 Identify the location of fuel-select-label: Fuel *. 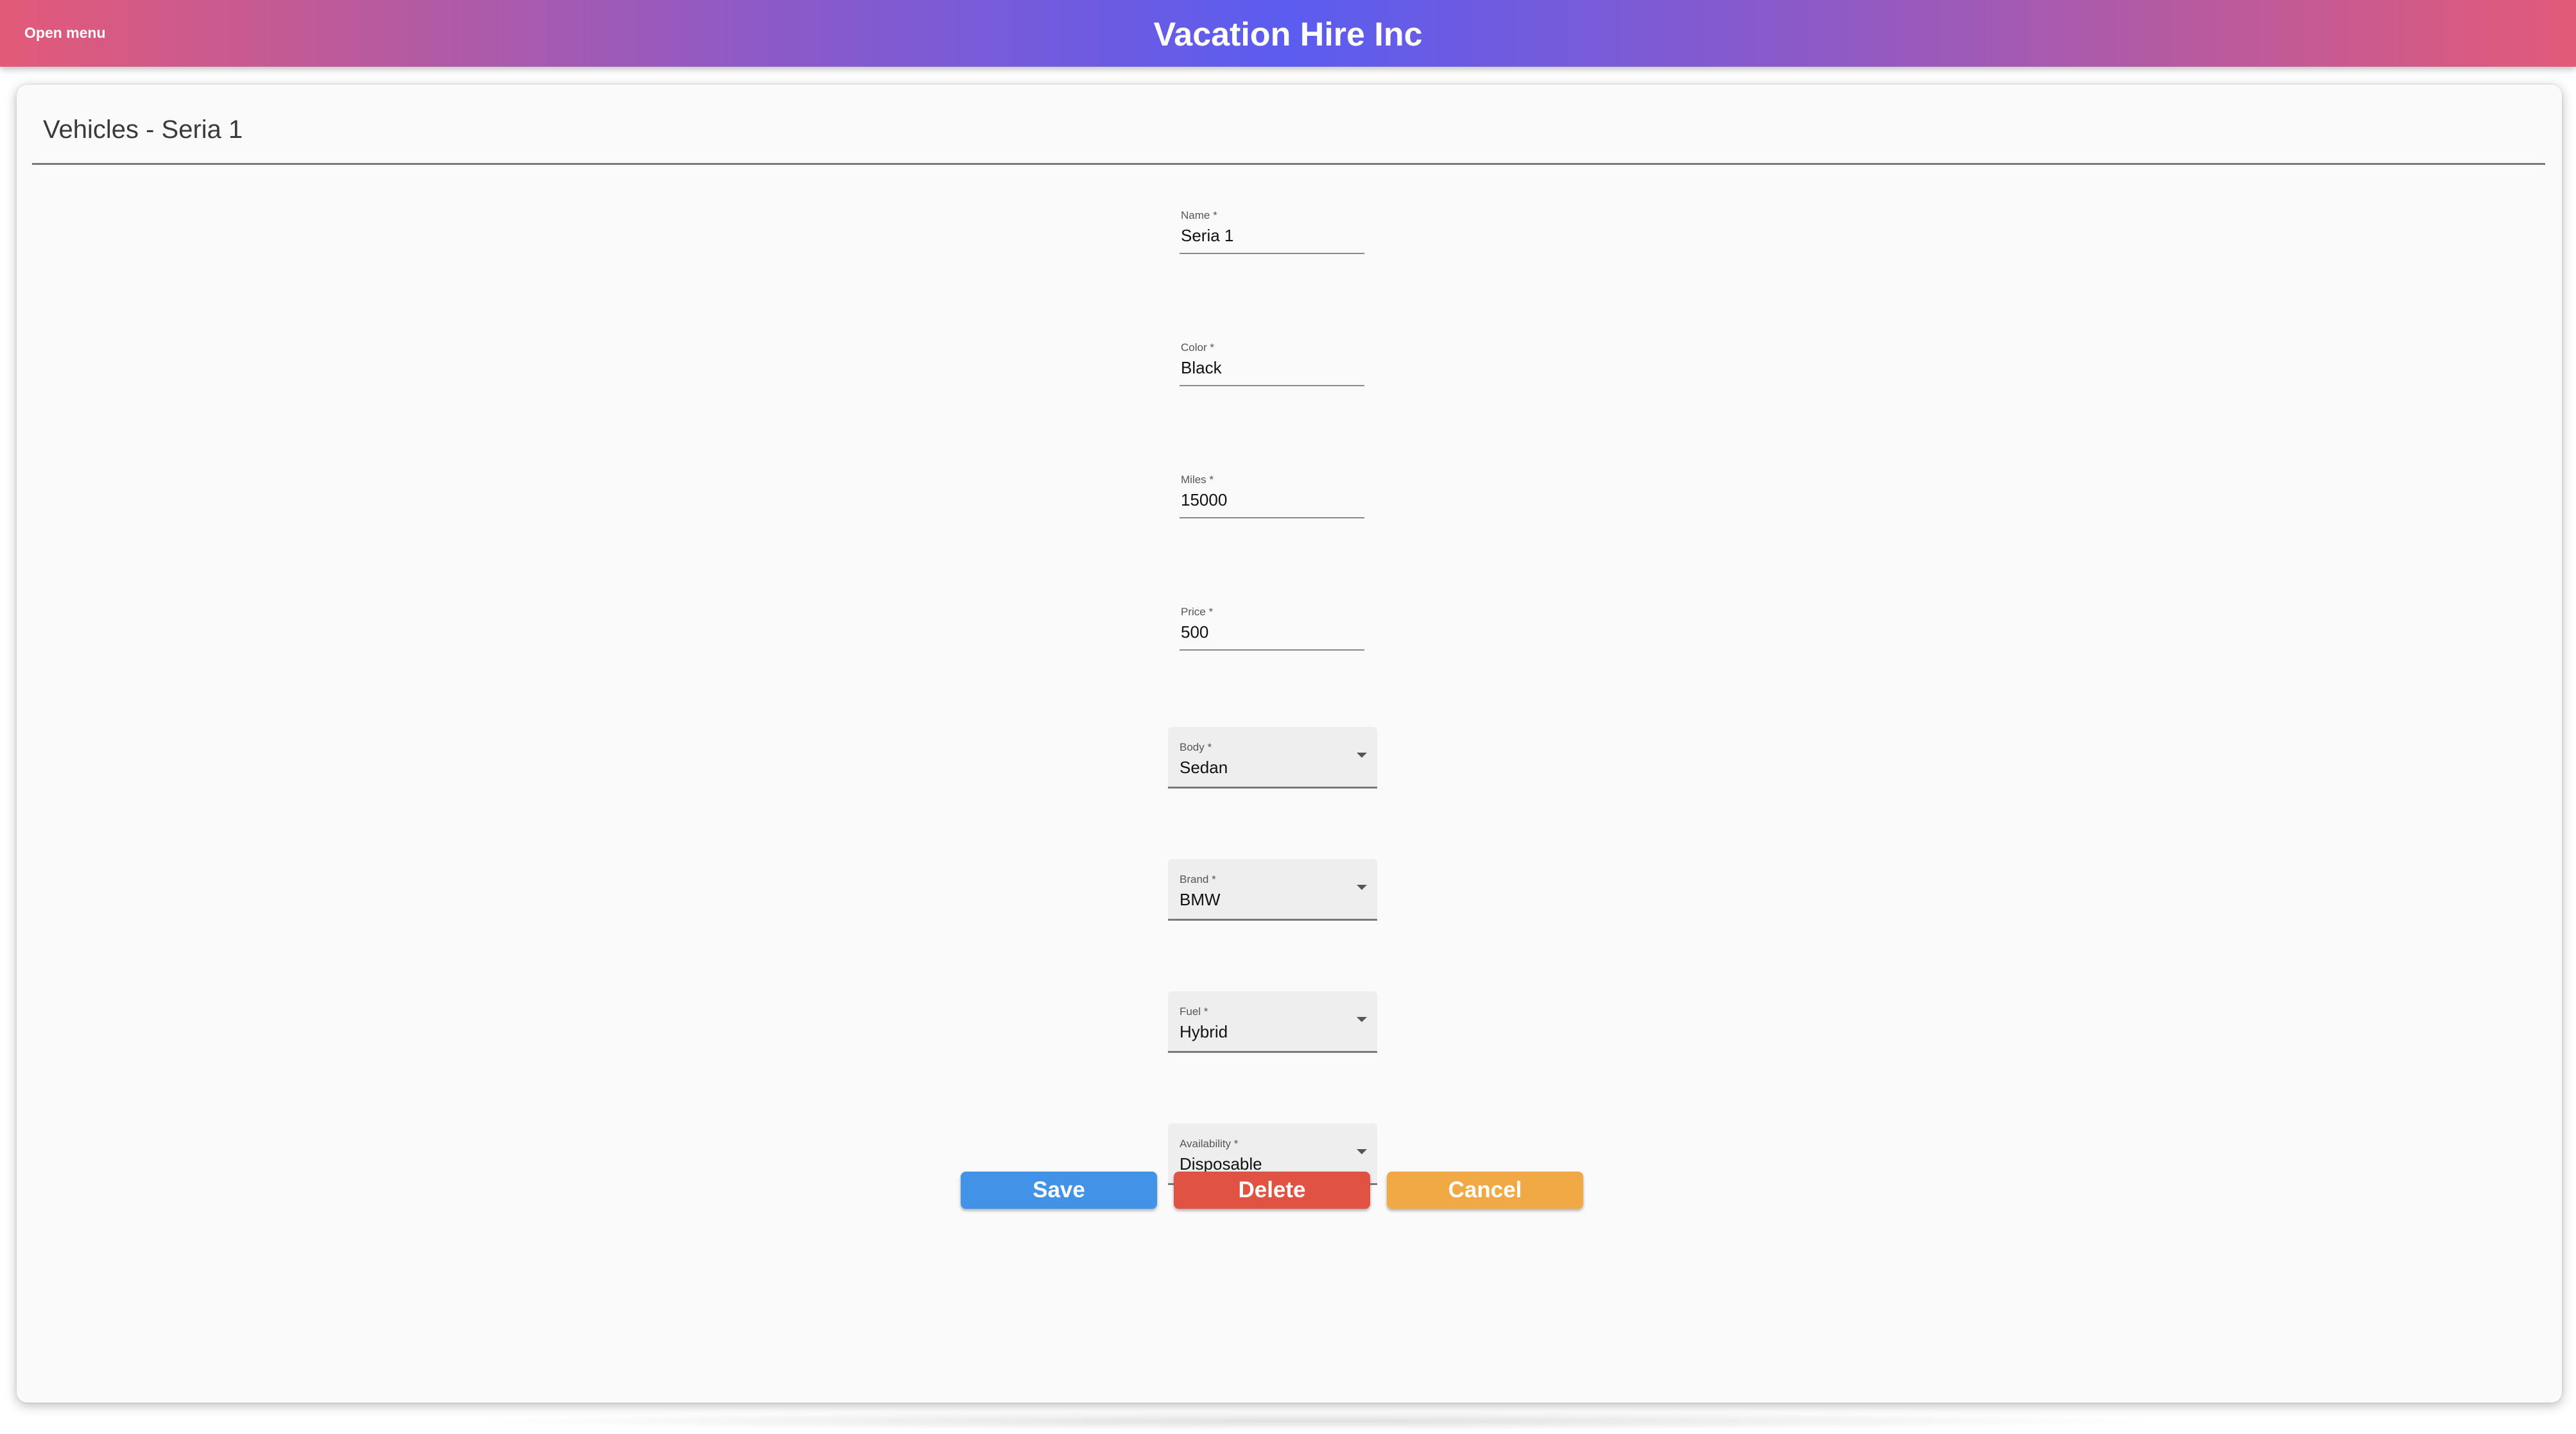
(1194, 1011).